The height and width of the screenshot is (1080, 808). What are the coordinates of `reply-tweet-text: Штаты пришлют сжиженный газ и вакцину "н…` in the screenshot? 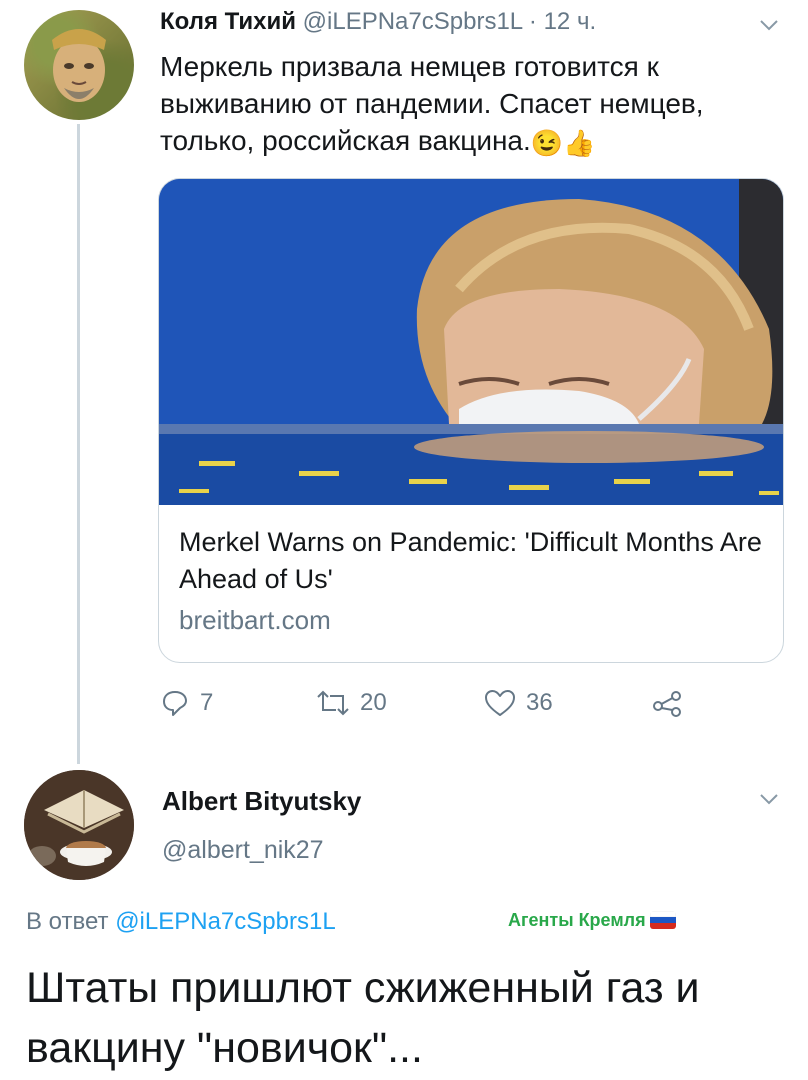 It's located at (363, 1018).